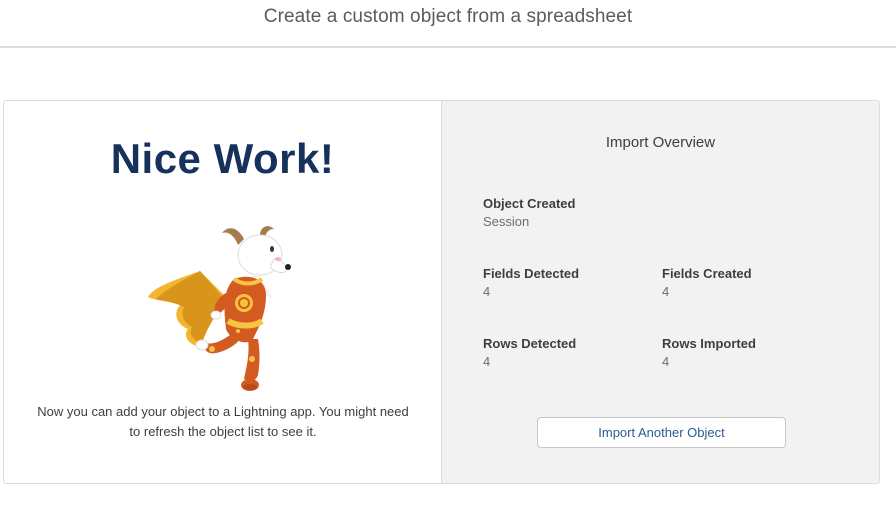 This screenshot has width=896, height=506. What do you see at coordinates (661, 432) in the screenshot?
I see `import-another-object-button: Import Another Object` at bounding box center [661, 432].